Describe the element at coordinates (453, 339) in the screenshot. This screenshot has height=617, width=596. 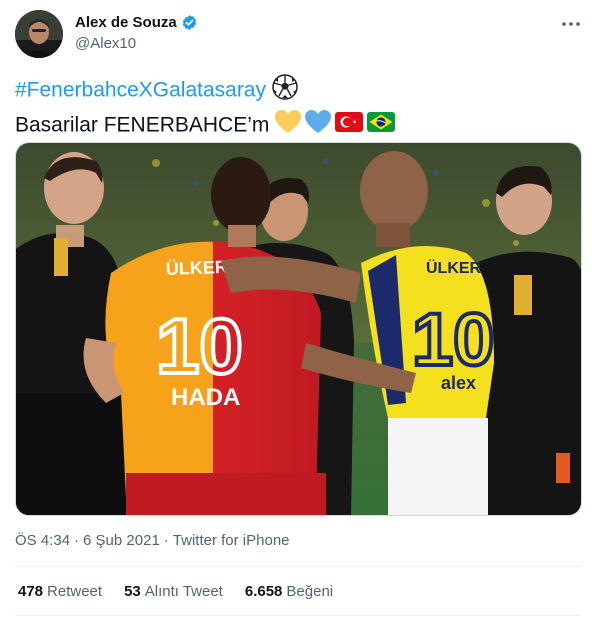
I see `right-jersey-number: 10` at that location.